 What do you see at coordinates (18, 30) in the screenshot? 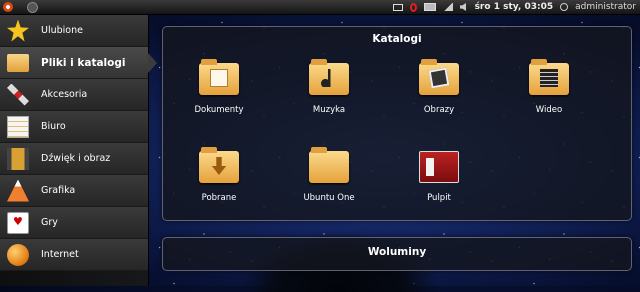
I see `star-icon` at bounding box center [18, 30].